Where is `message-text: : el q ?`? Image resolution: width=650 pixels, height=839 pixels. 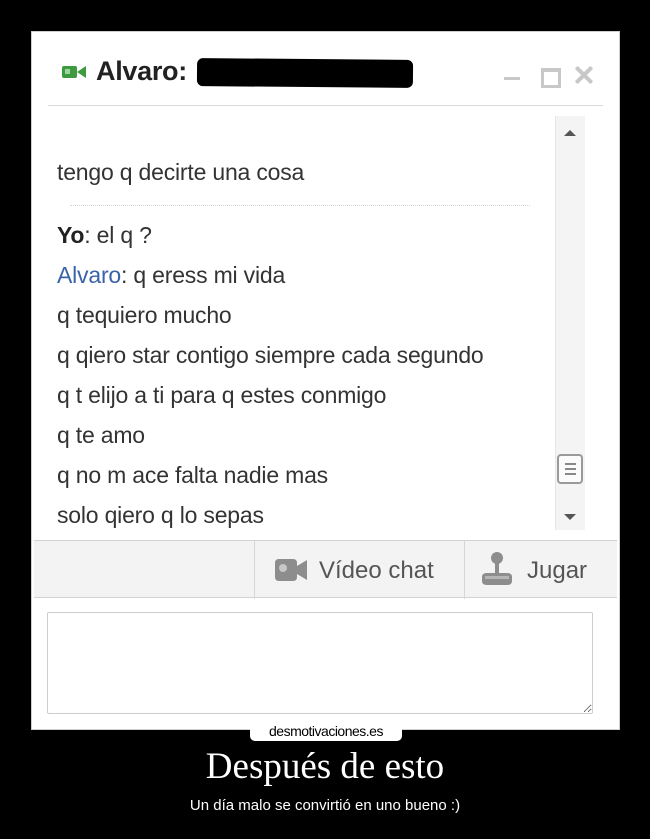
message-text: : el q ? is located at coordinates (118, 235).